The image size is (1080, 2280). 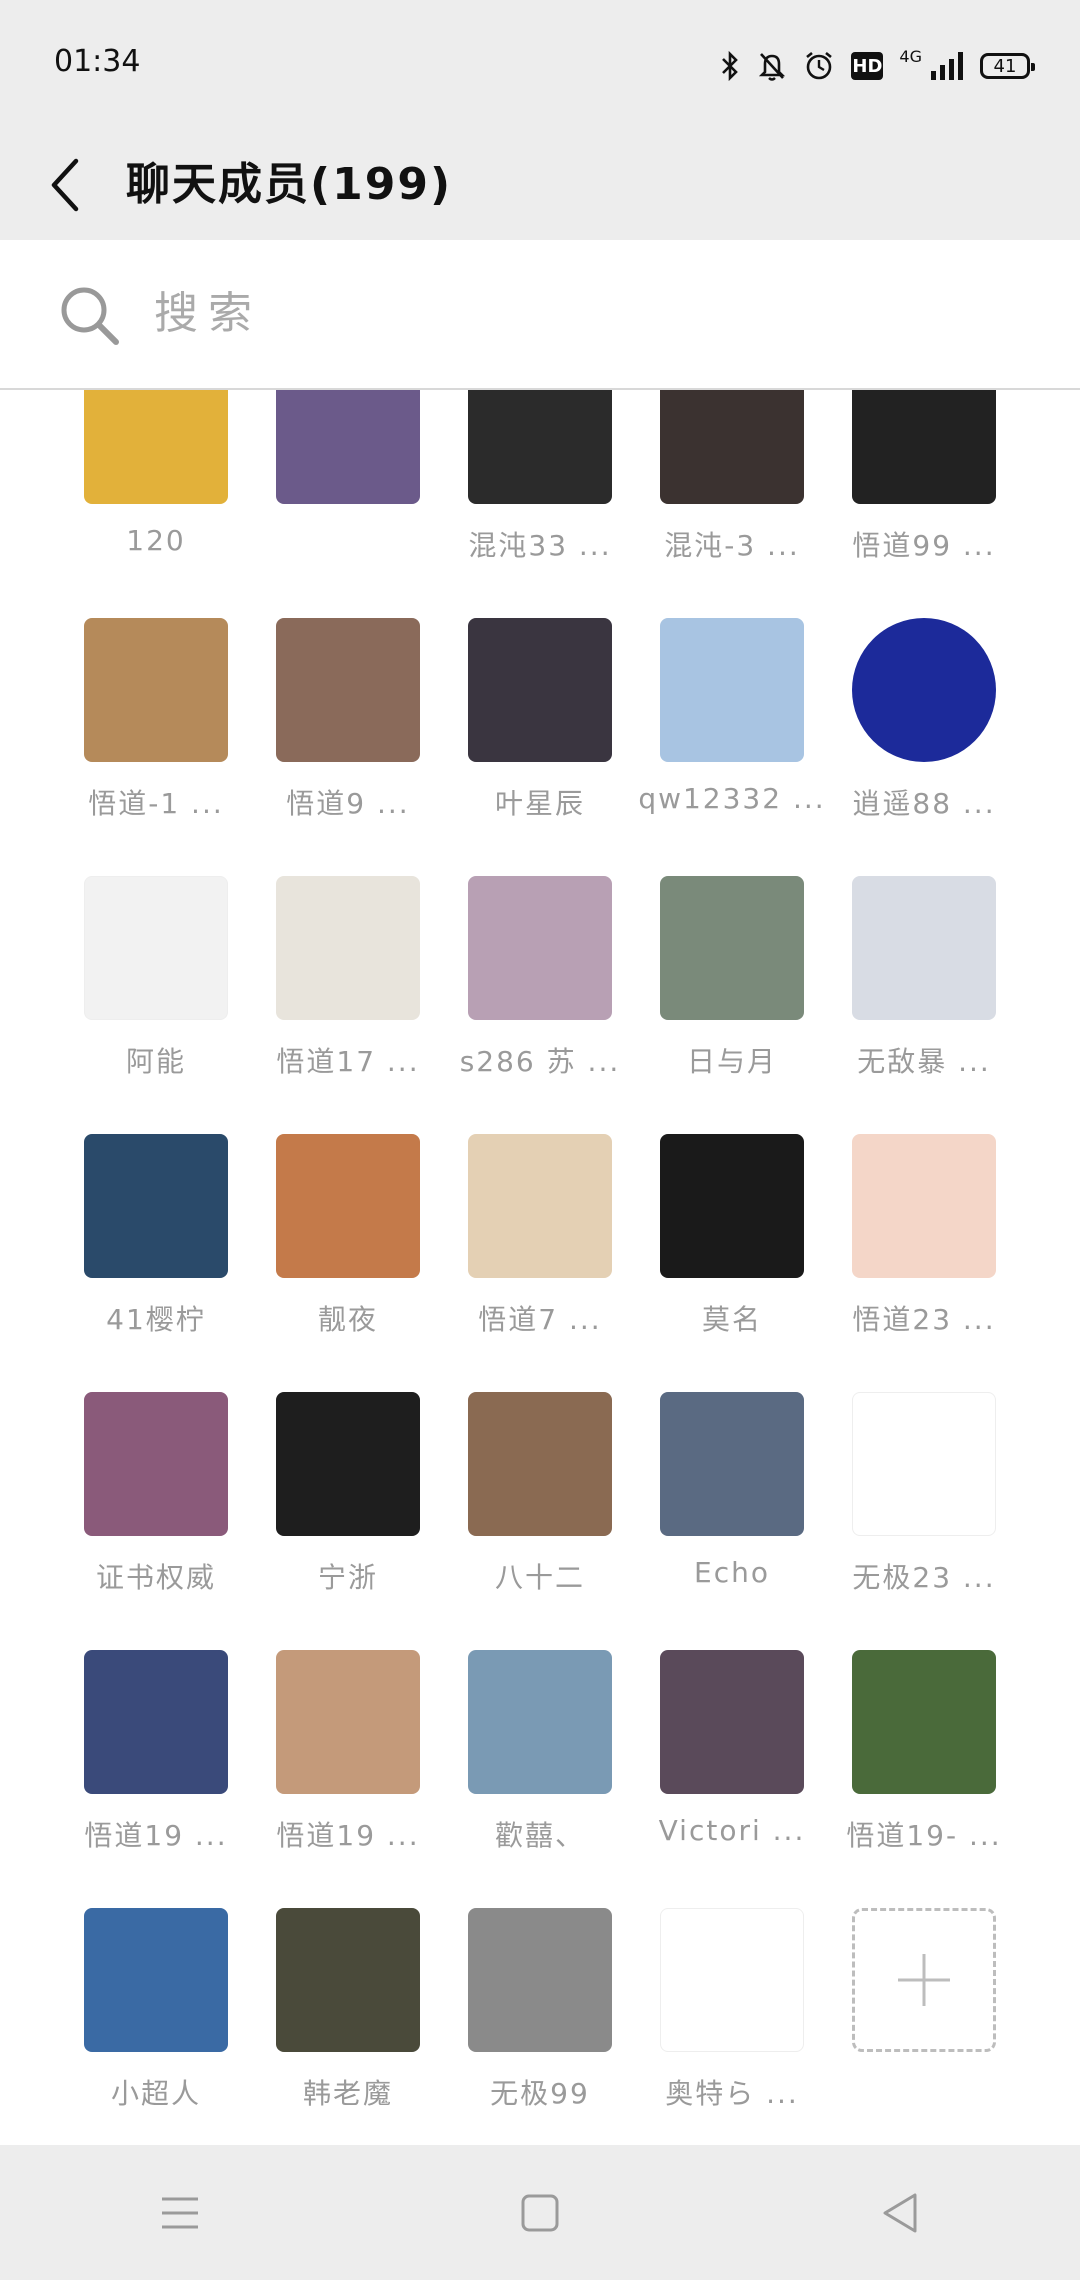 I want to click on member-item: 靓夜, so click(x=348, y=1235).